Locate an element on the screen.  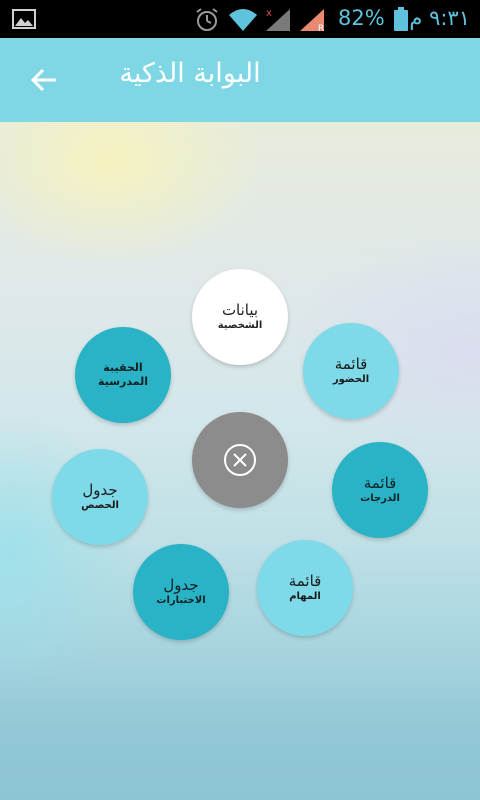
menu-item-exams-table: جدول الاختبارات is located at coordinates (181, 592).